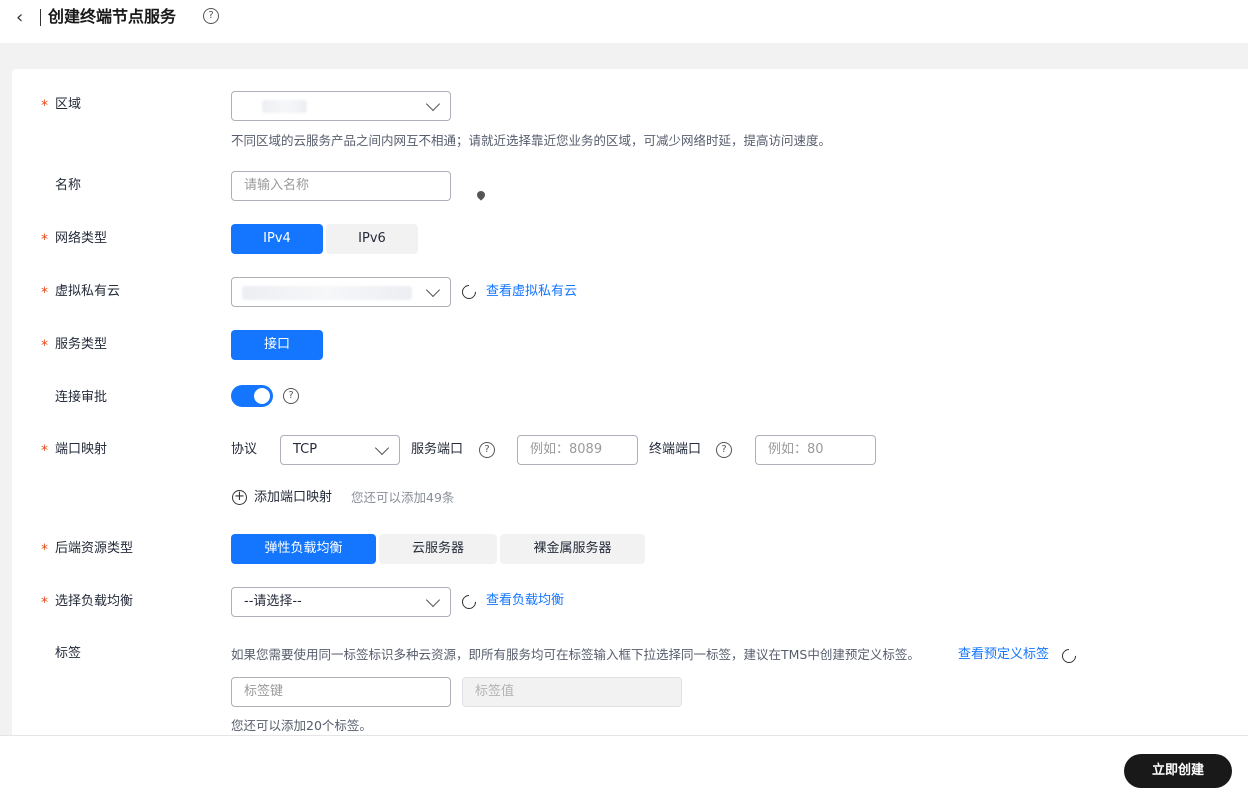  What do you see at coordinates (675, 449) in the screenshot?
I see `terminal-port-label: 终端端口` at bounding box center [675, 449].